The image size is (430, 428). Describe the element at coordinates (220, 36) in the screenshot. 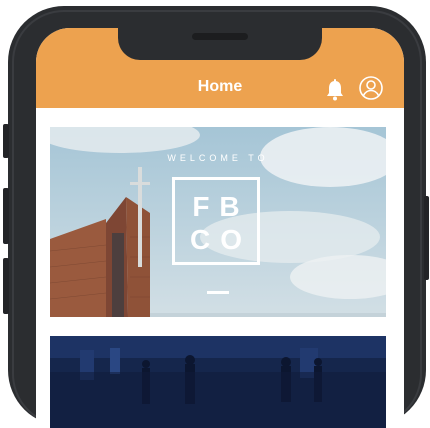

I see `speaker-grille` at that location.